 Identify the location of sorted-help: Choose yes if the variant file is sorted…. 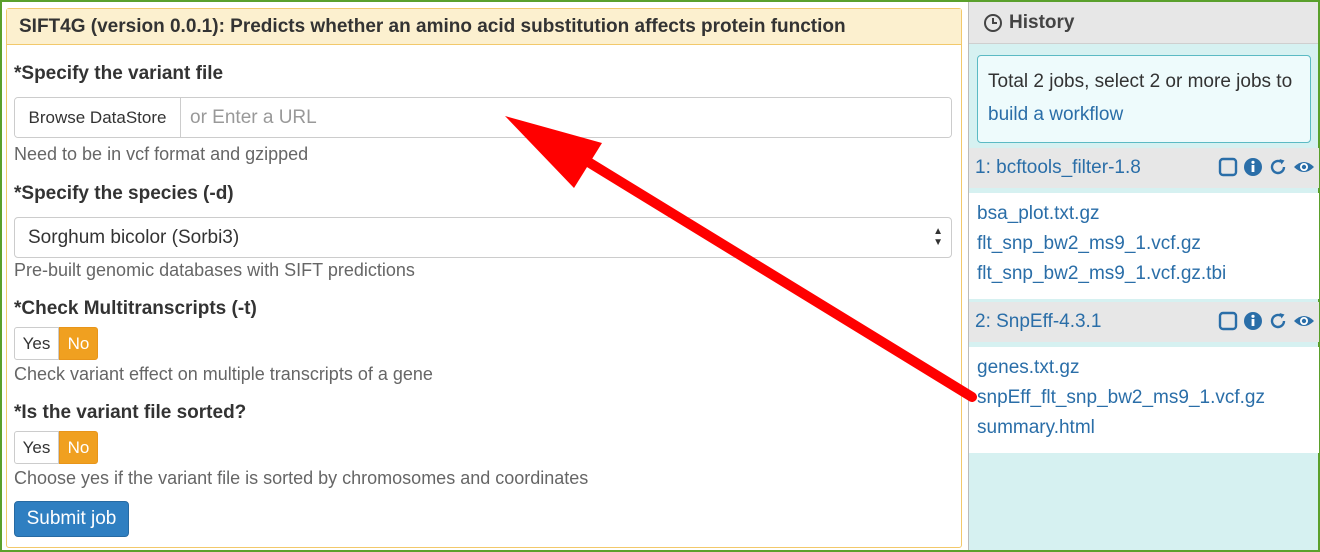
(301, 478).